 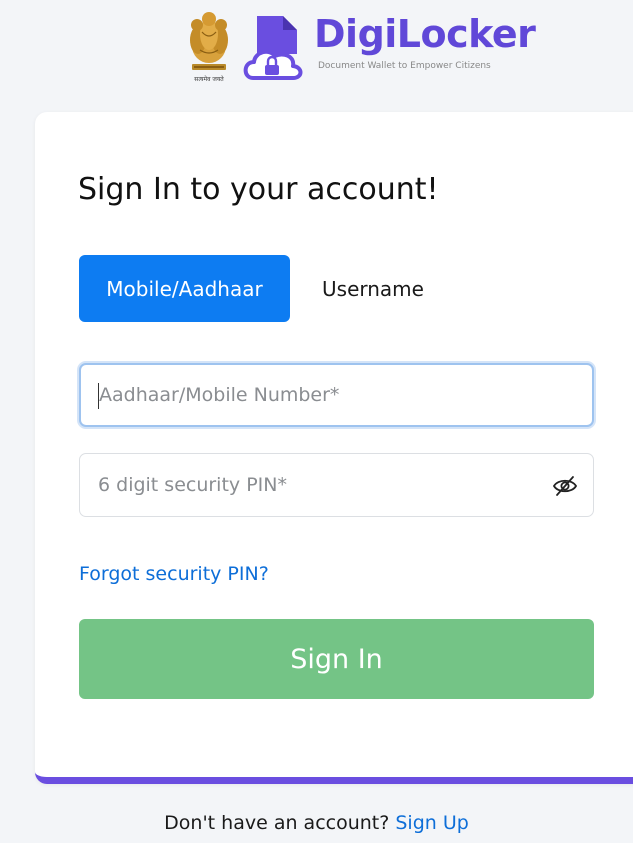 What do you see at coordinates (209, 47) in the screenshot?
I see `national-emblem-icon: सत्यमेव जयते` at bounding box center [209, 47].